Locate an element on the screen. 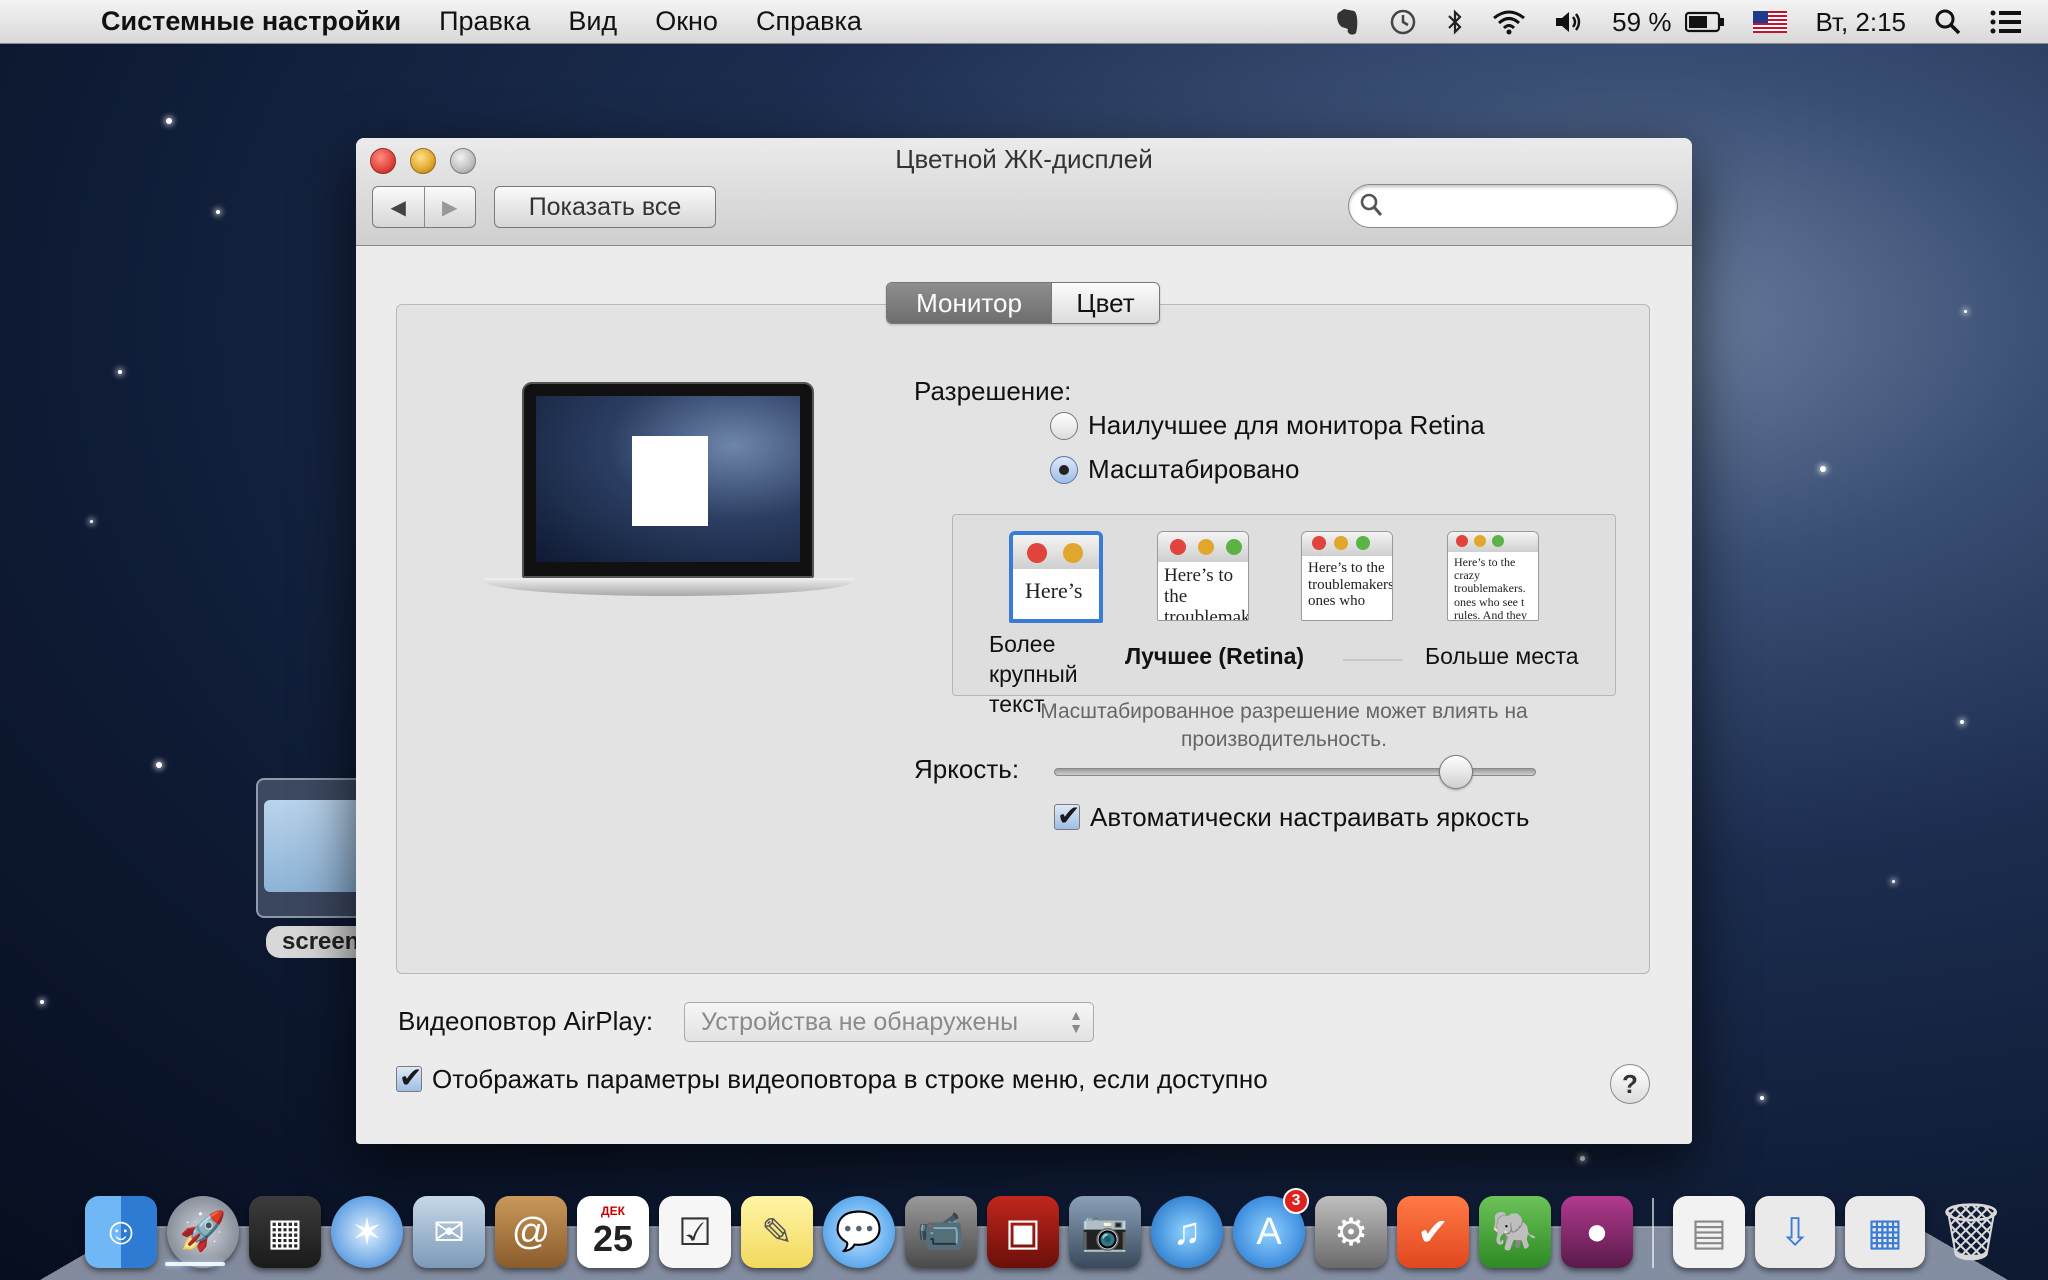 This screenshot has width=2048, height=1280. scale-label-more-space: Больше места is located at coordinates (1502, 656).